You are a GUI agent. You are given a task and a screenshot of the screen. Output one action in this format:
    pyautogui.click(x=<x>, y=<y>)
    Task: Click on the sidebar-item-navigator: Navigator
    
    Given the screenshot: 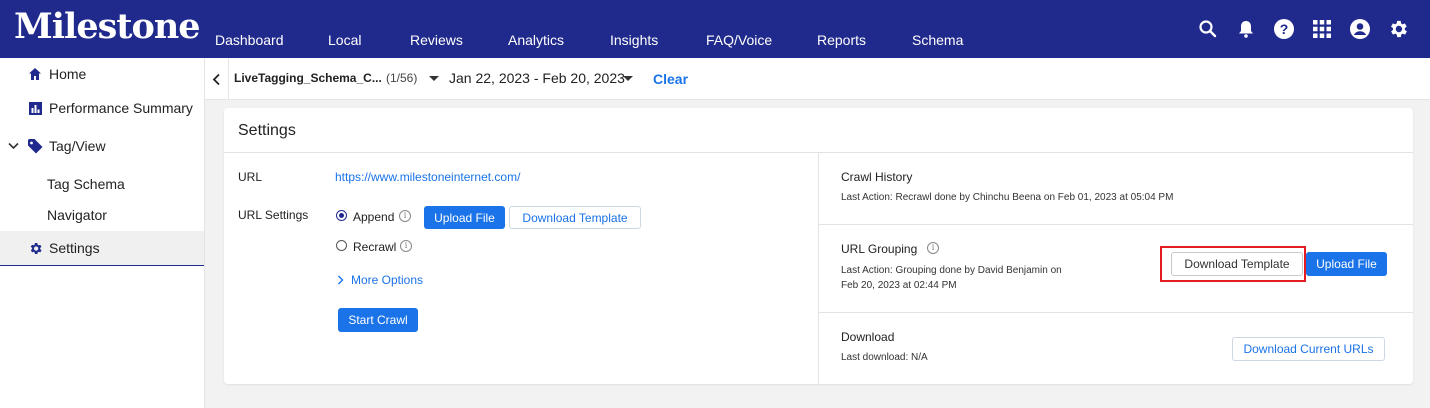 What is the action you would take?
    pyautogui.click(x=102, y=215)
    